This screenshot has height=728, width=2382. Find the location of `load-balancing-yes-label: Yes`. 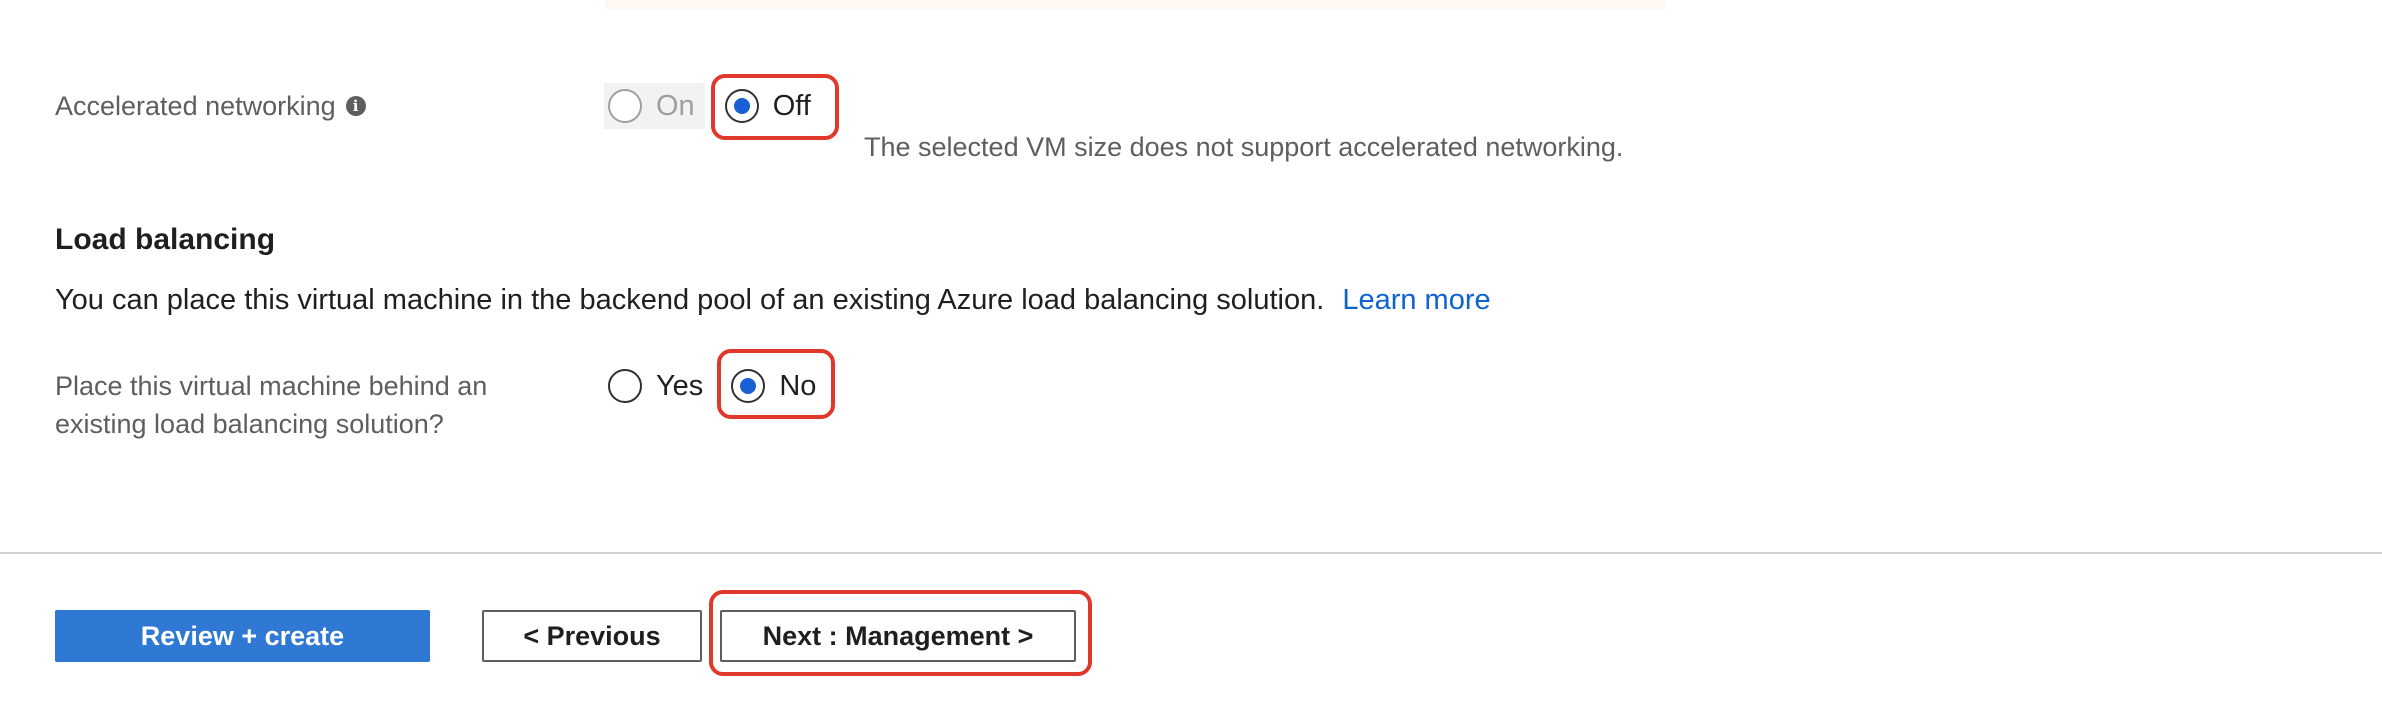

load-balancing-yes-label: Yes is located at coordinates (680, 385).